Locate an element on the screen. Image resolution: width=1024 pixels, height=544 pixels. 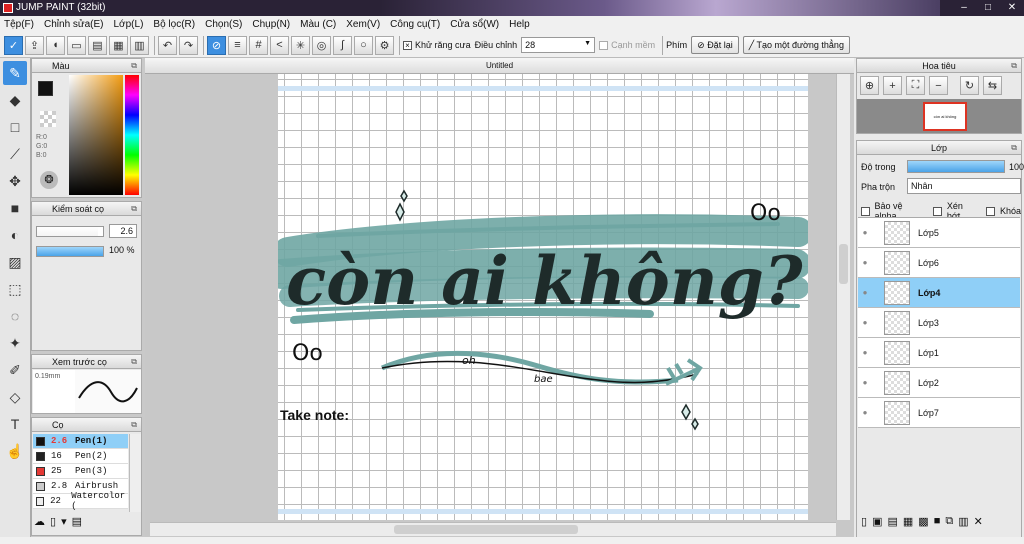
horizontal-scroll-thumb is located at coordinates (486, 529).